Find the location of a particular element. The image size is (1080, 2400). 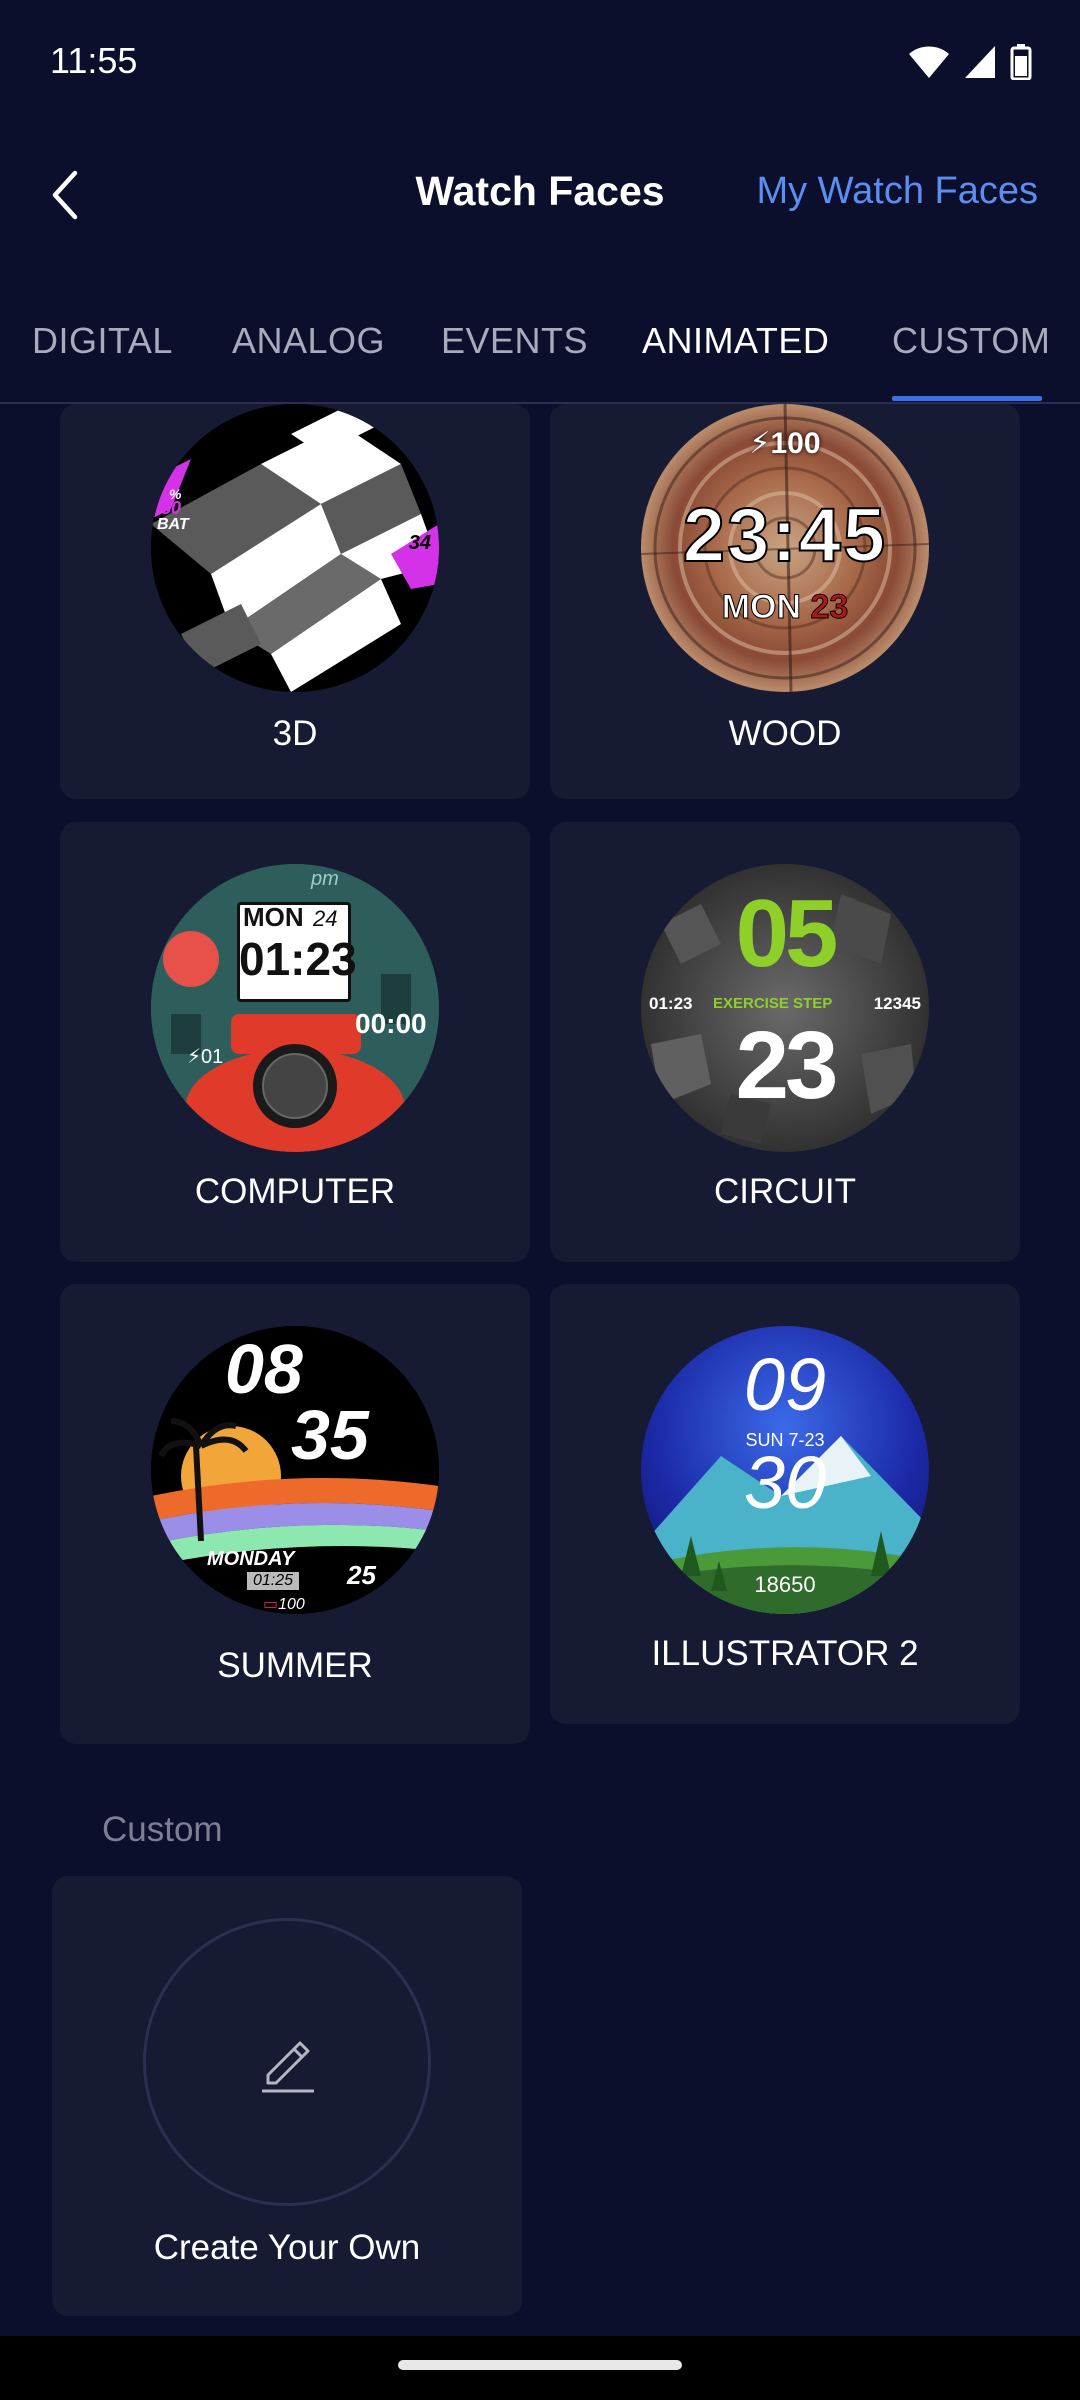

face-summer-date: 25 is located at coordinates (361, 1575).